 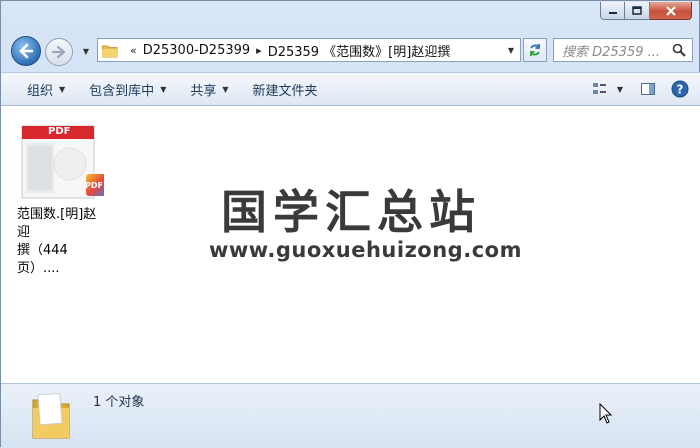 I want to click on caption-buttons, so click(x=646, y=11).